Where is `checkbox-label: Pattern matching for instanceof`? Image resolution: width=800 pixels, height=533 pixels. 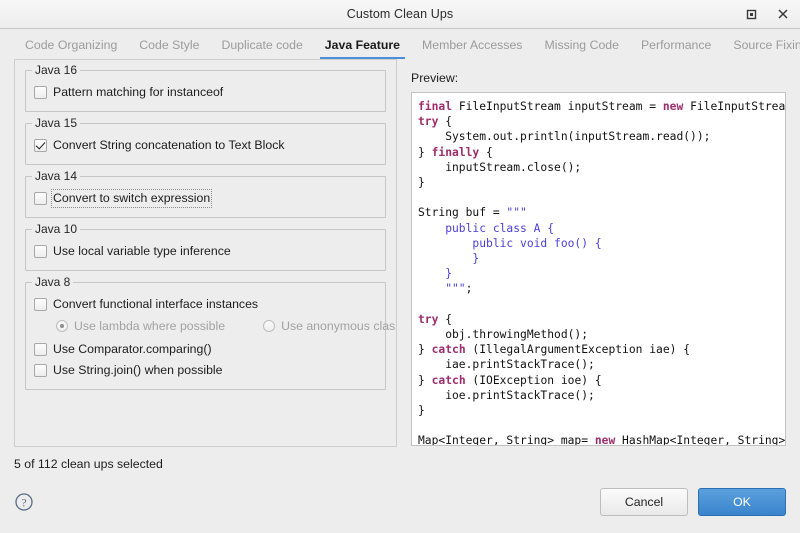 checkbox-label: Pattern matching for instanceof is located at coordinates (138, 91).